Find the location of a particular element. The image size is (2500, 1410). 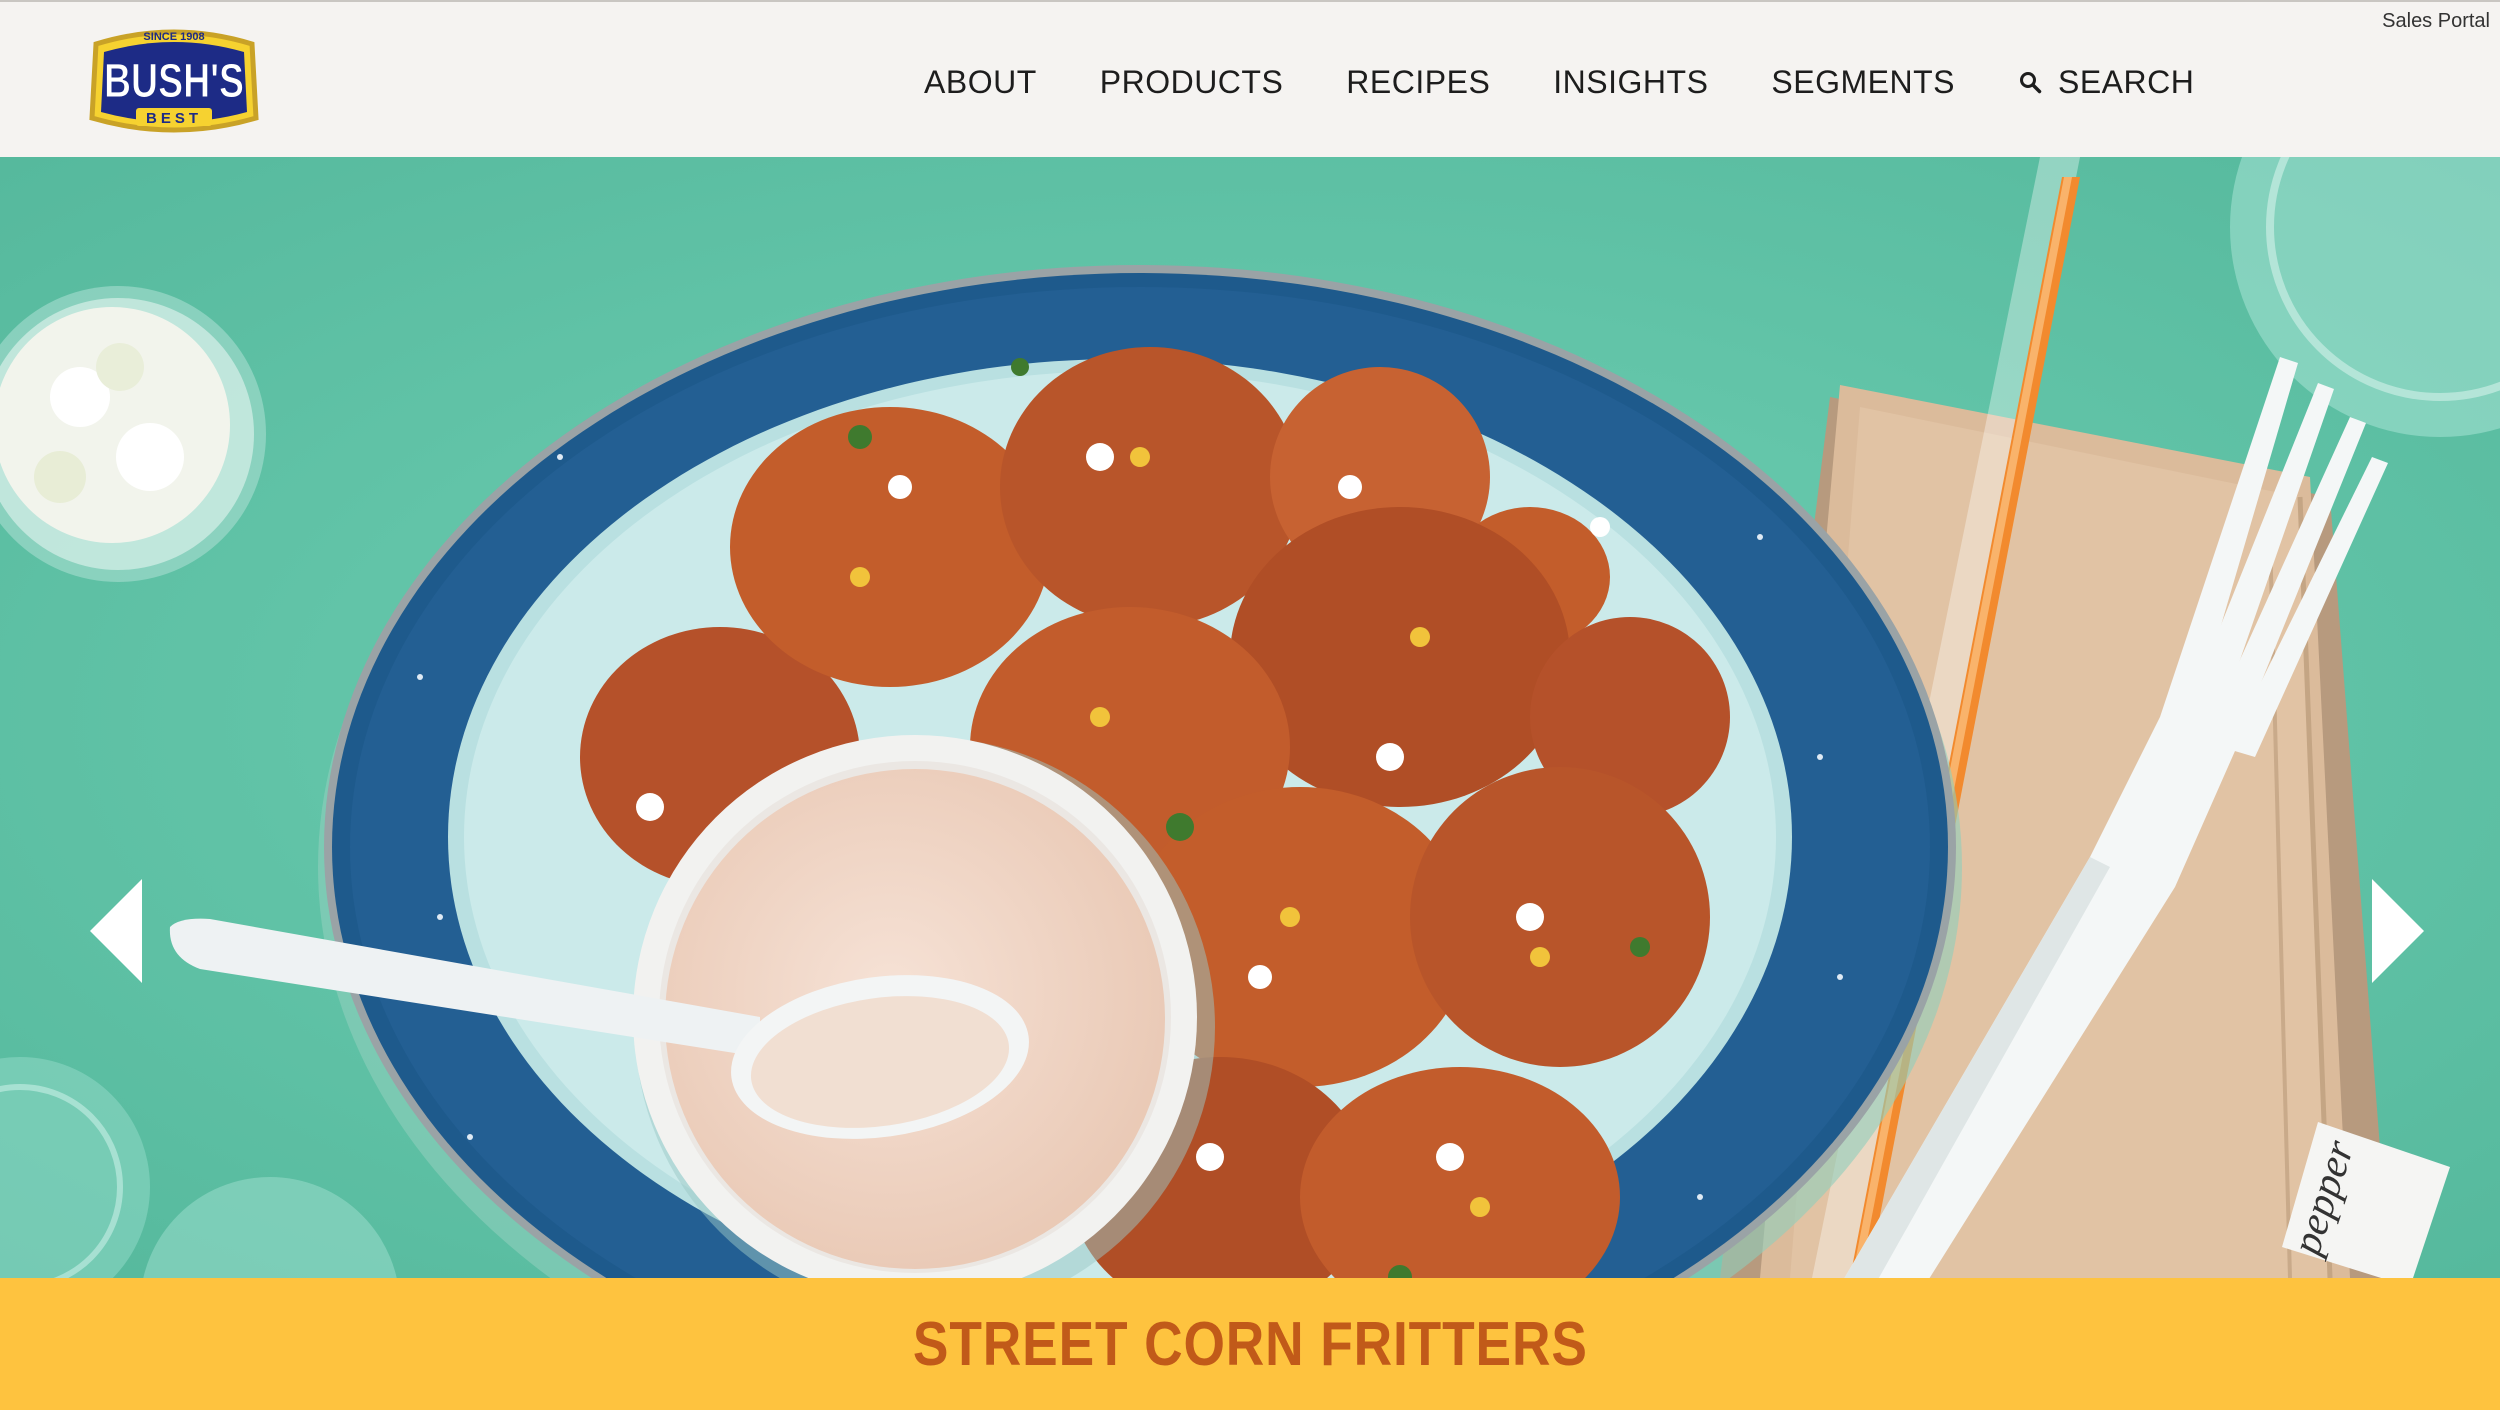

bushs-best-logo: SINCE 1908 BUSH'S BEST is located at coordinates (174, 81).